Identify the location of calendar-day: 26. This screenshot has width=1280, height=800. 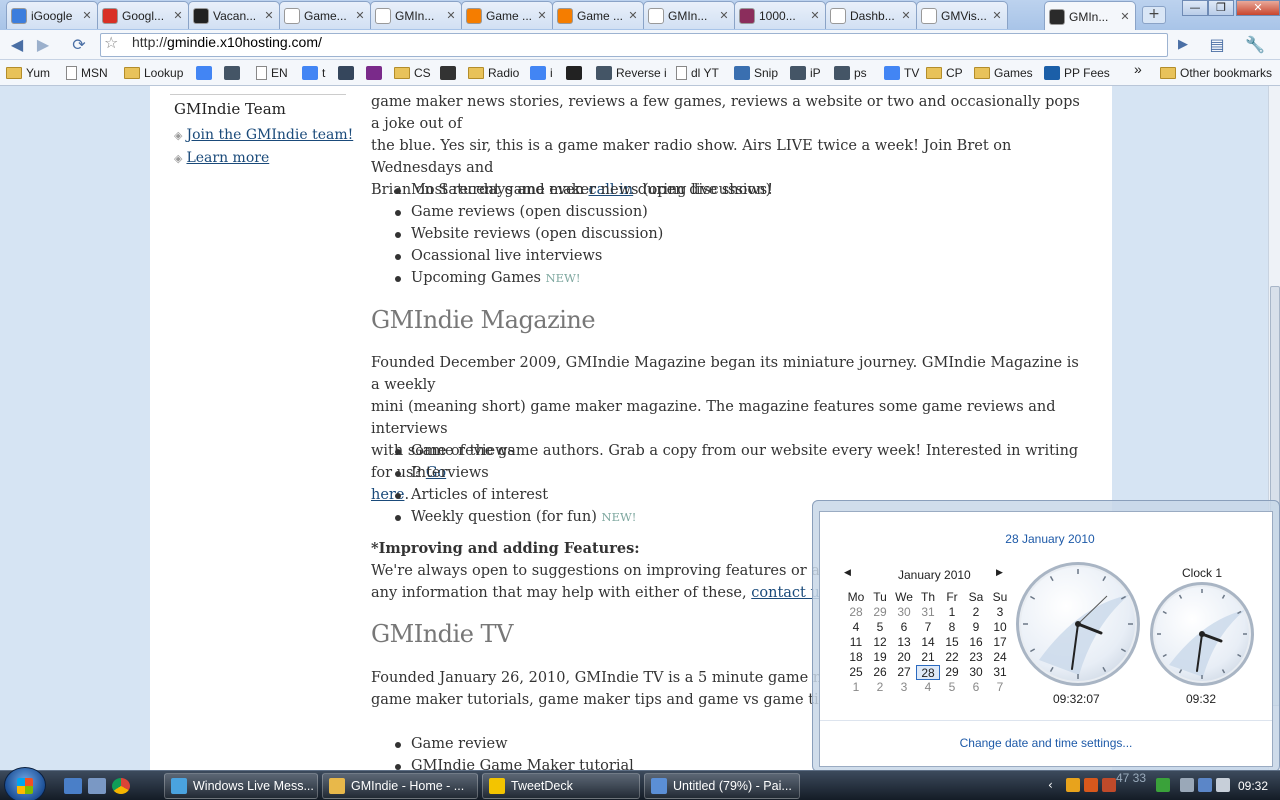
(880, 672).